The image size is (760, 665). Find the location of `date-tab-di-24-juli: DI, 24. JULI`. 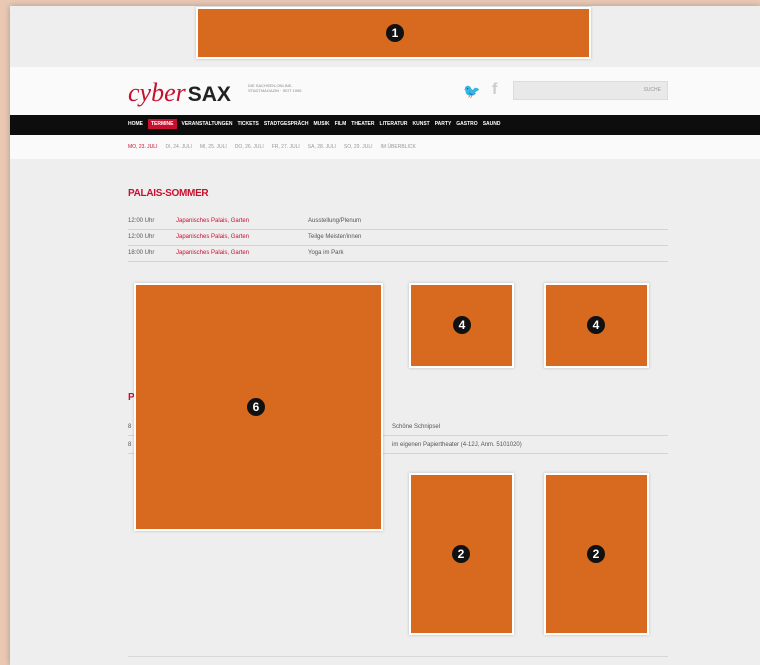

date-tab-di-24-juli: DI, 24. JULI is located at coordinates (178, 147).